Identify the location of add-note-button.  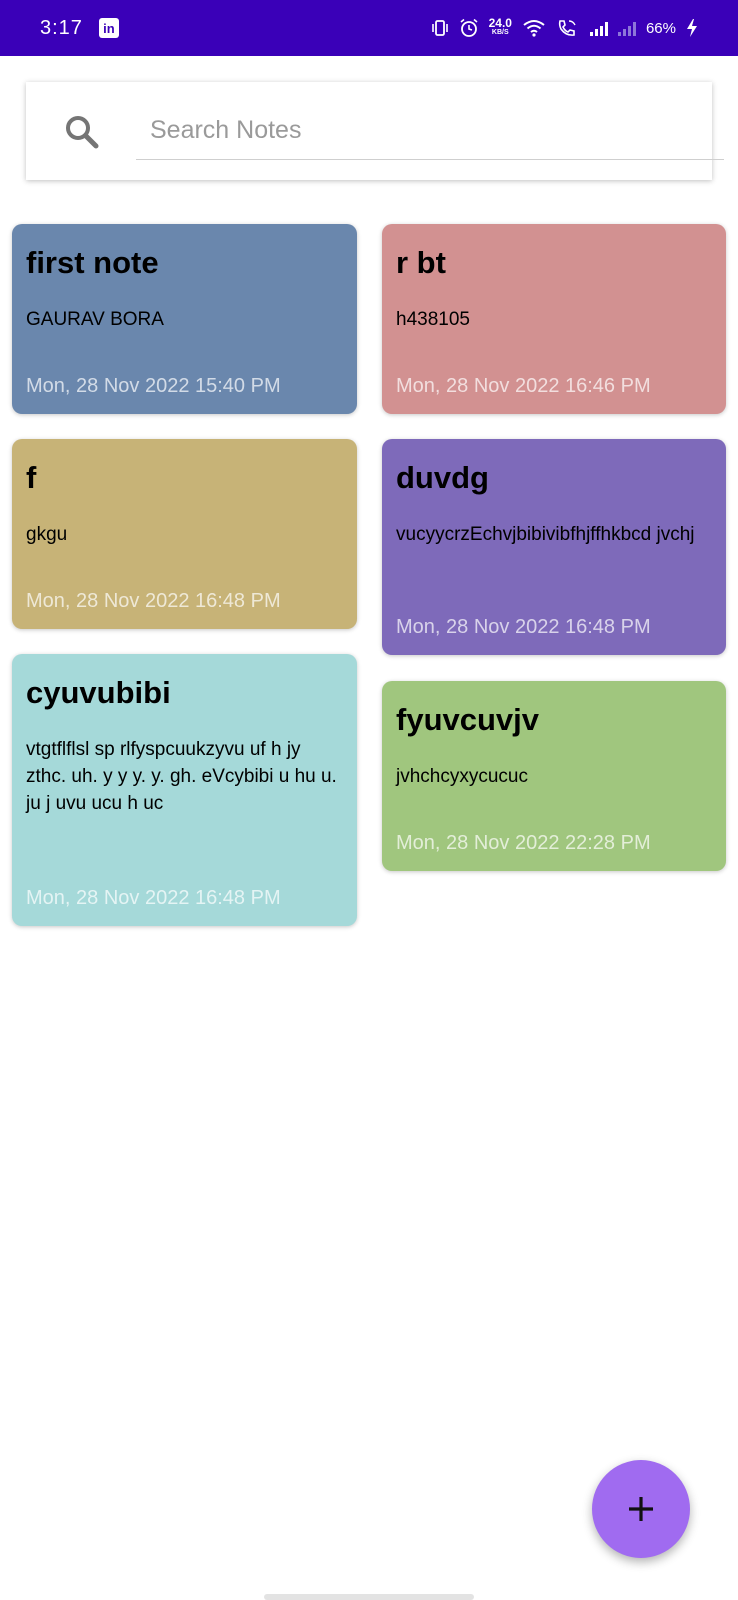
(641, 1509).